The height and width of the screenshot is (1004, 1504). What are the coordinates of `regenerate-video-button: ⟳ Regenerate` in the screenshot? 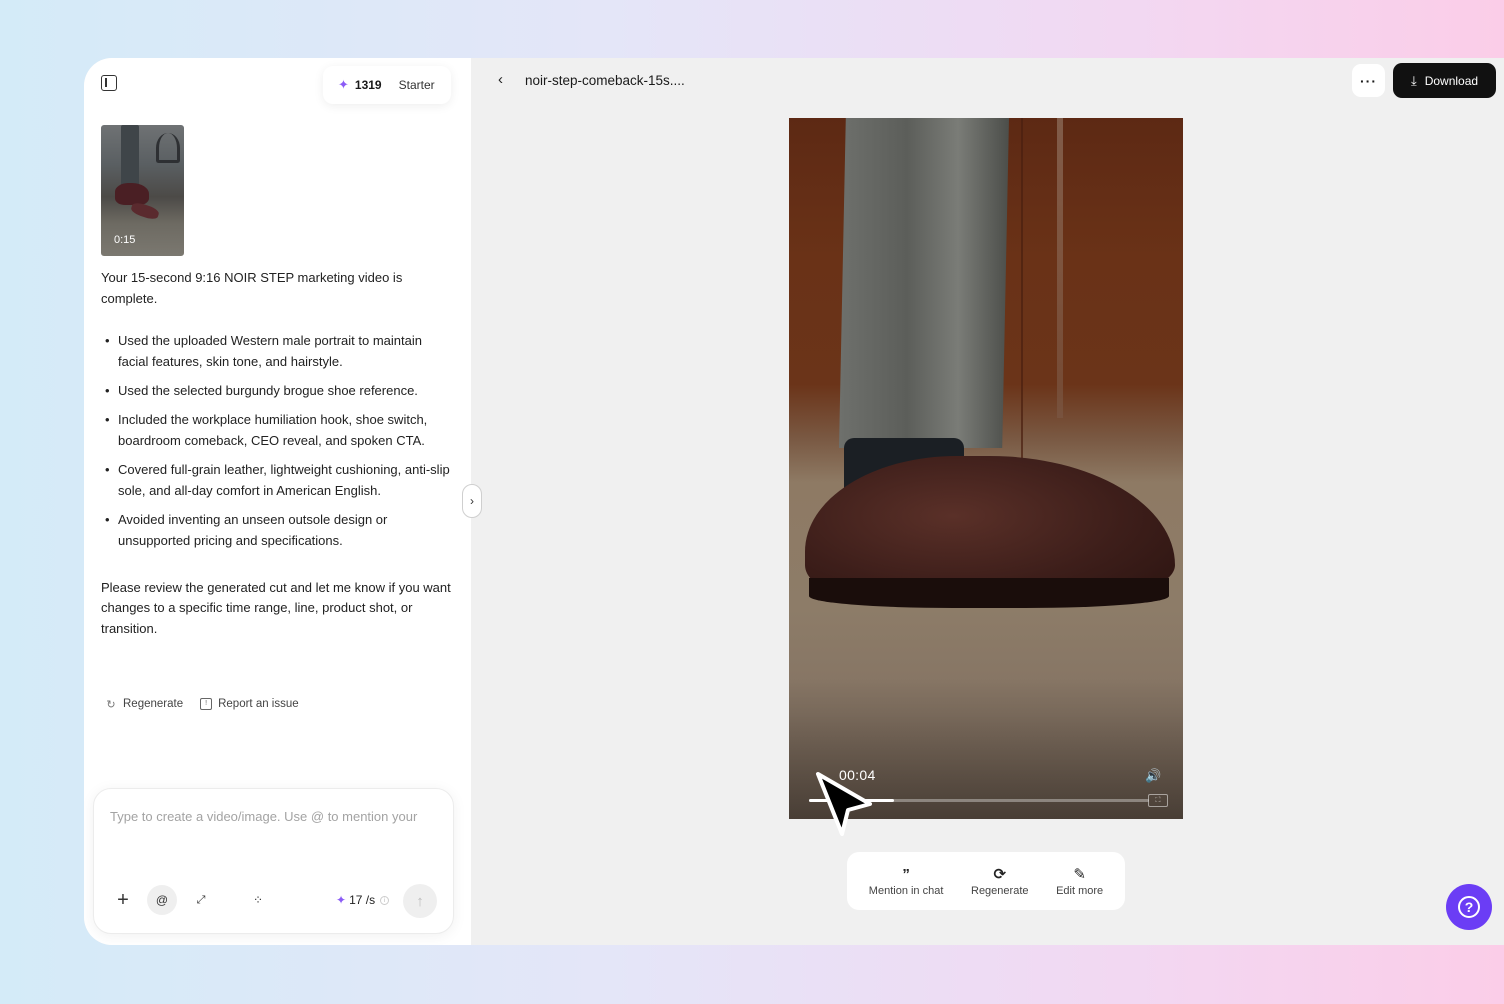 It's located at (1000, 881).